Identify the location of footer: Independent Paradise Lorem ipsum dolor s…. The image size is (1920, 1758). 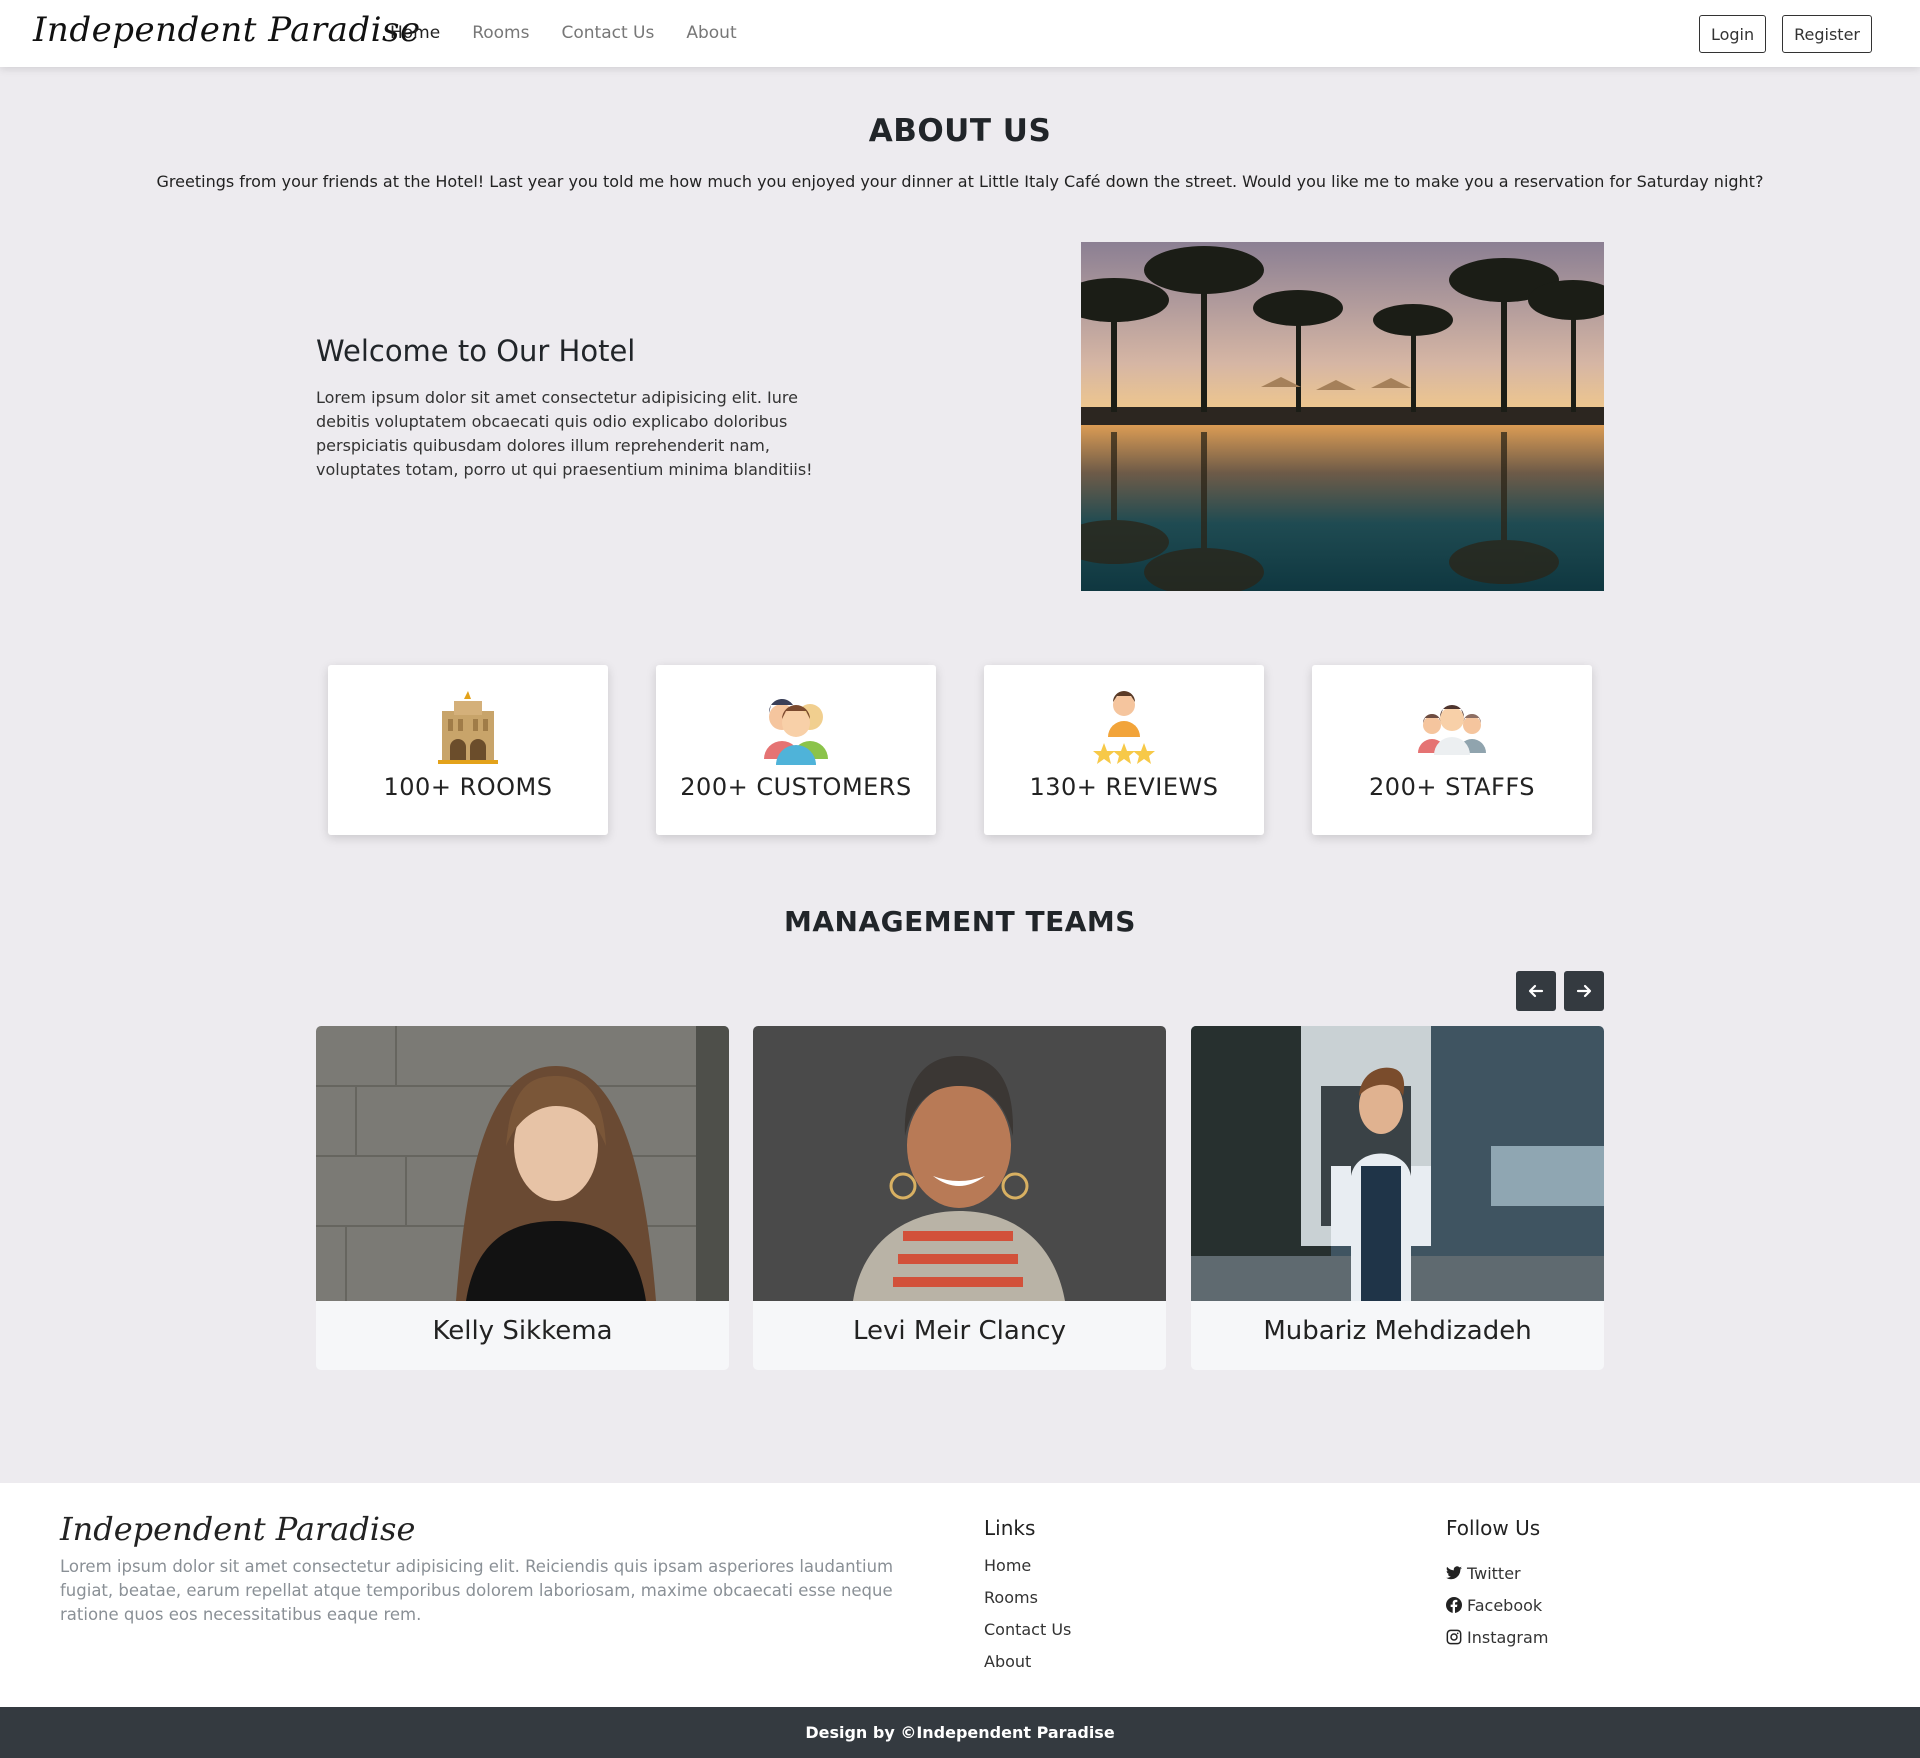
(960, 1595).